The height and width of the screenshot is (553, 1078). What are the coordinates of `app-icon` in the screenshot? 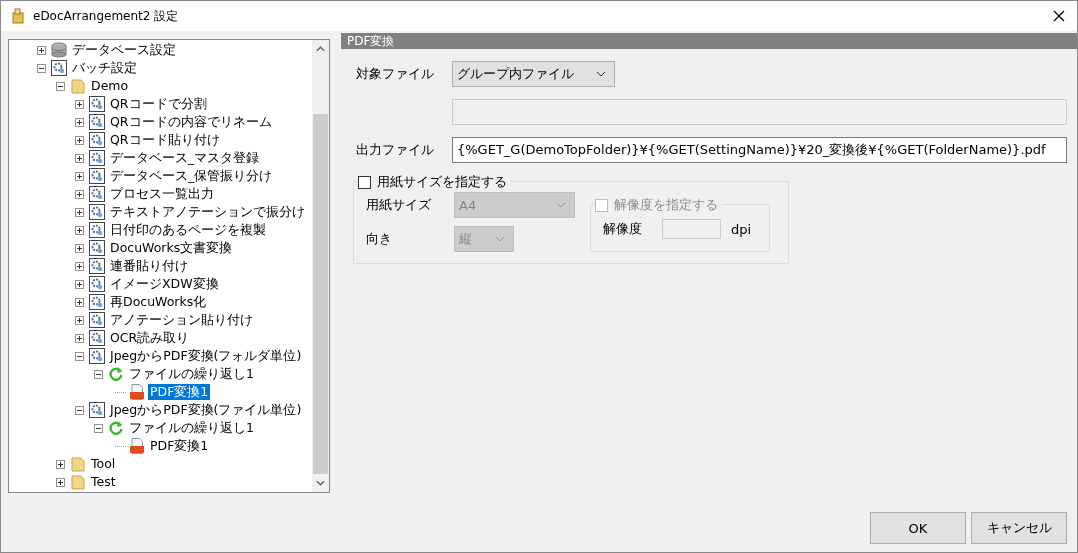 It's located at (18, 16).